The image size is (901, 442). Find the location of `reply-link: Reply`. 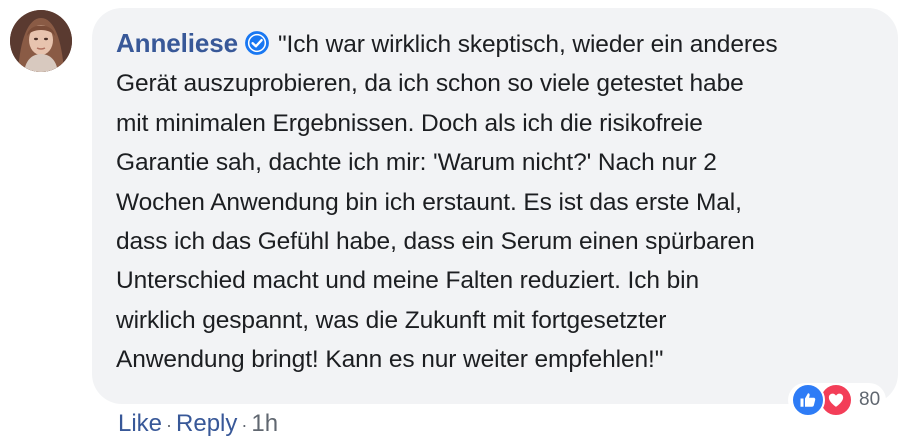

reply-link: Reply is located at coordinates (206, 423).